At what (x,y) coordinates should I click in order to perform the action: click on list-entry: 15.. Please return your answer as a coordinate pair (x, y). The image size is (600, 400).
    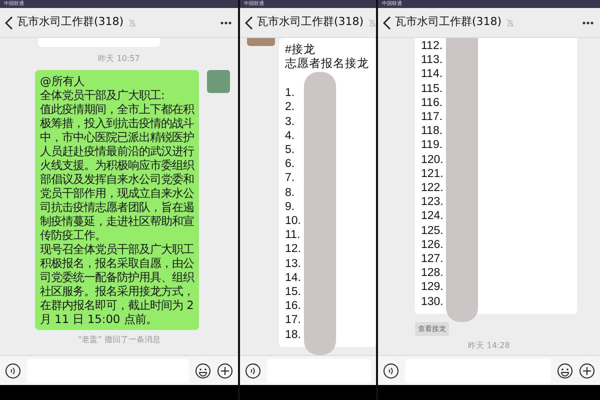
    Looking at the image, I should click on (293, 292).